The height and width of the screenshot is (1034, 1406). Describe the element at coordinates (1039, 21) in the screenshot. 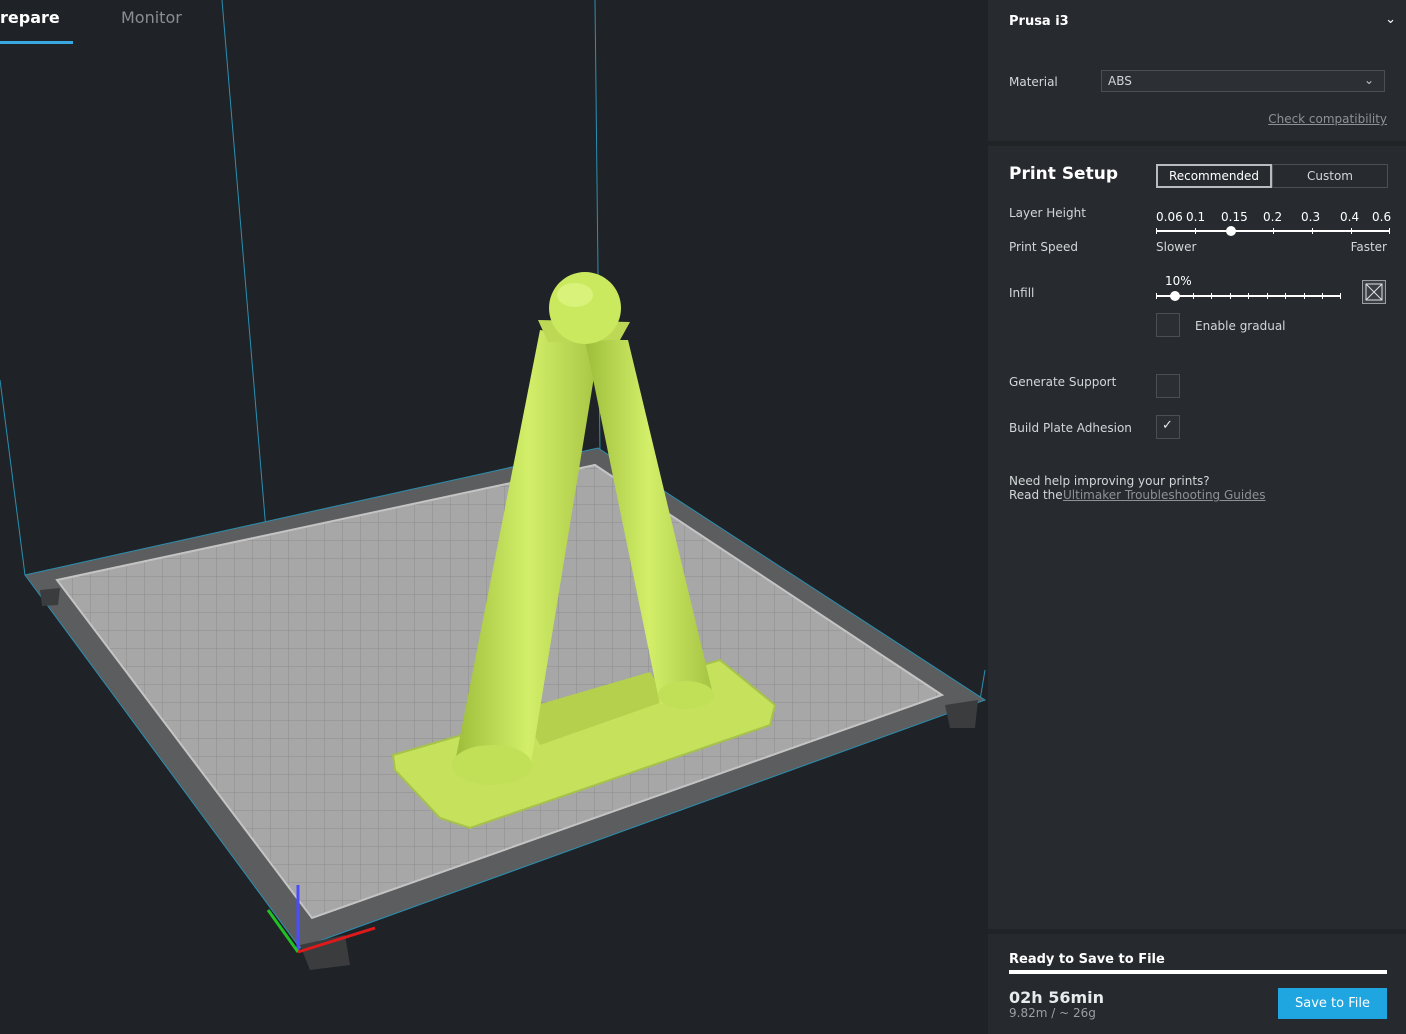

I see `printer-selector: Prusa i3` at that location.